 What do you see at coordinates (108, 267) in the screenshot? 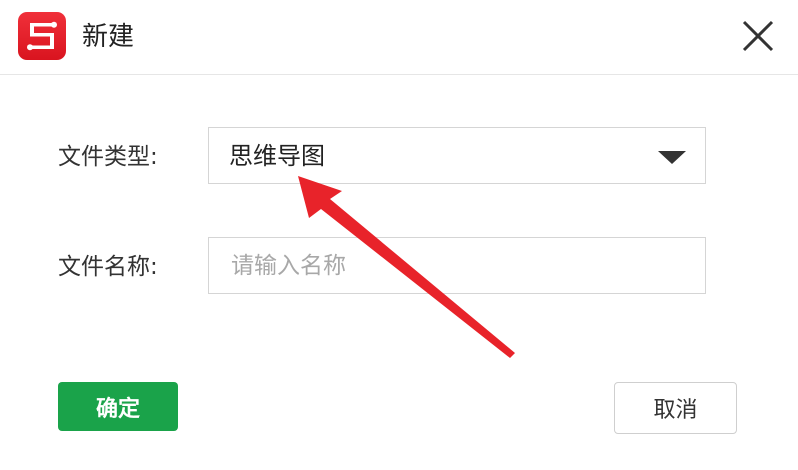
I see `file-name-label: 文件名称:` at bounding box center [108, 267].